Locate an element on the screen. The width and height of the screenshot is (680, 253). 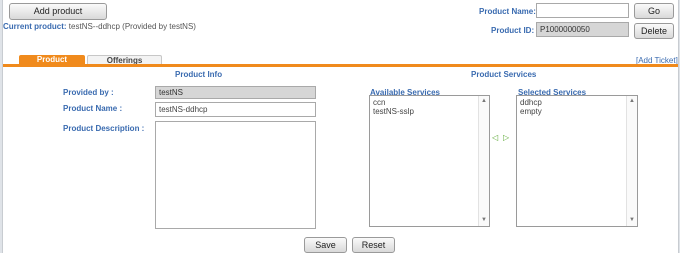
available-service-item: testNS-sslp is located at coordinates (429, 111).